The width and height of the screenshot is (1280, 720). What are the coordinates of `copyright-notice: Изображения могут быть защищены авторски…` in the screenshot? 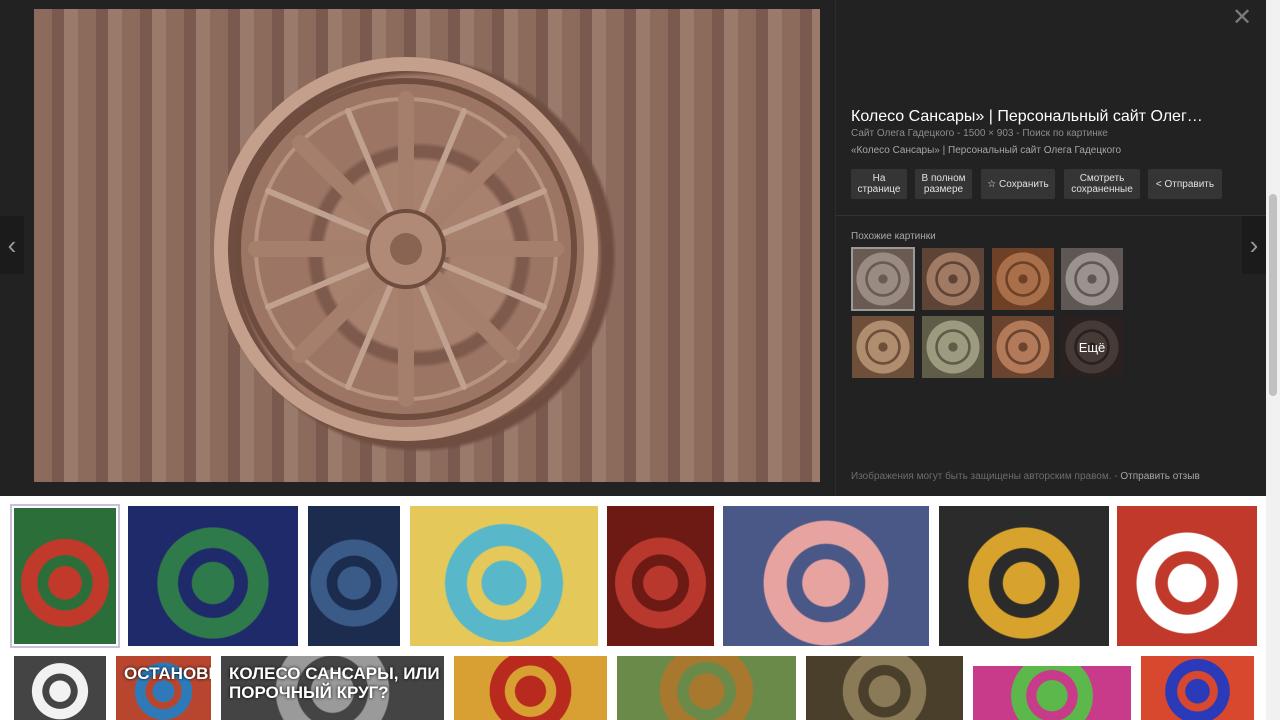 It's located at (1025, 476).